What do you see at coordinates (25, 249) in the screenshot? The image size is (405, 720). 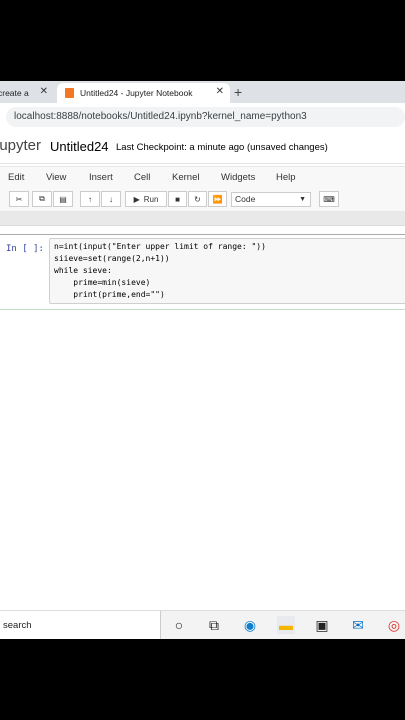 I see `input-prompt: In [ ]:` at bounding box center [25, 249].